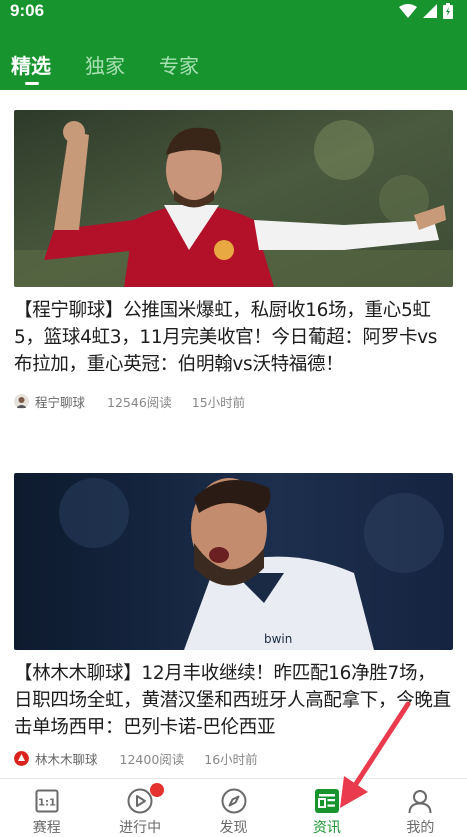 The image size is (467, 837). I want to click on nav-label: 赛程, so click(46, 828).